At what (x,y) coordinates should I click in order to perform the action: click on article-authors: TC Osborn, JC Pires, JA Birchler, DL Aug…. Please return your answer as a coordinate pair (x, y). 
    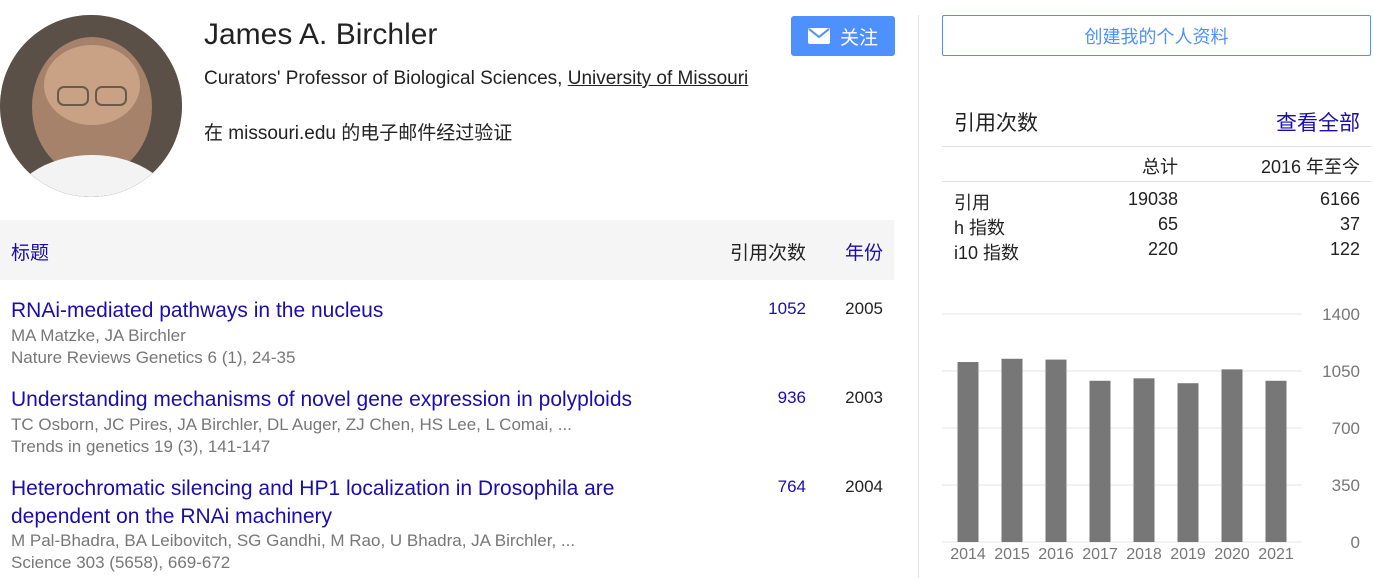
    Looking at the image, I should click on (291, 424).